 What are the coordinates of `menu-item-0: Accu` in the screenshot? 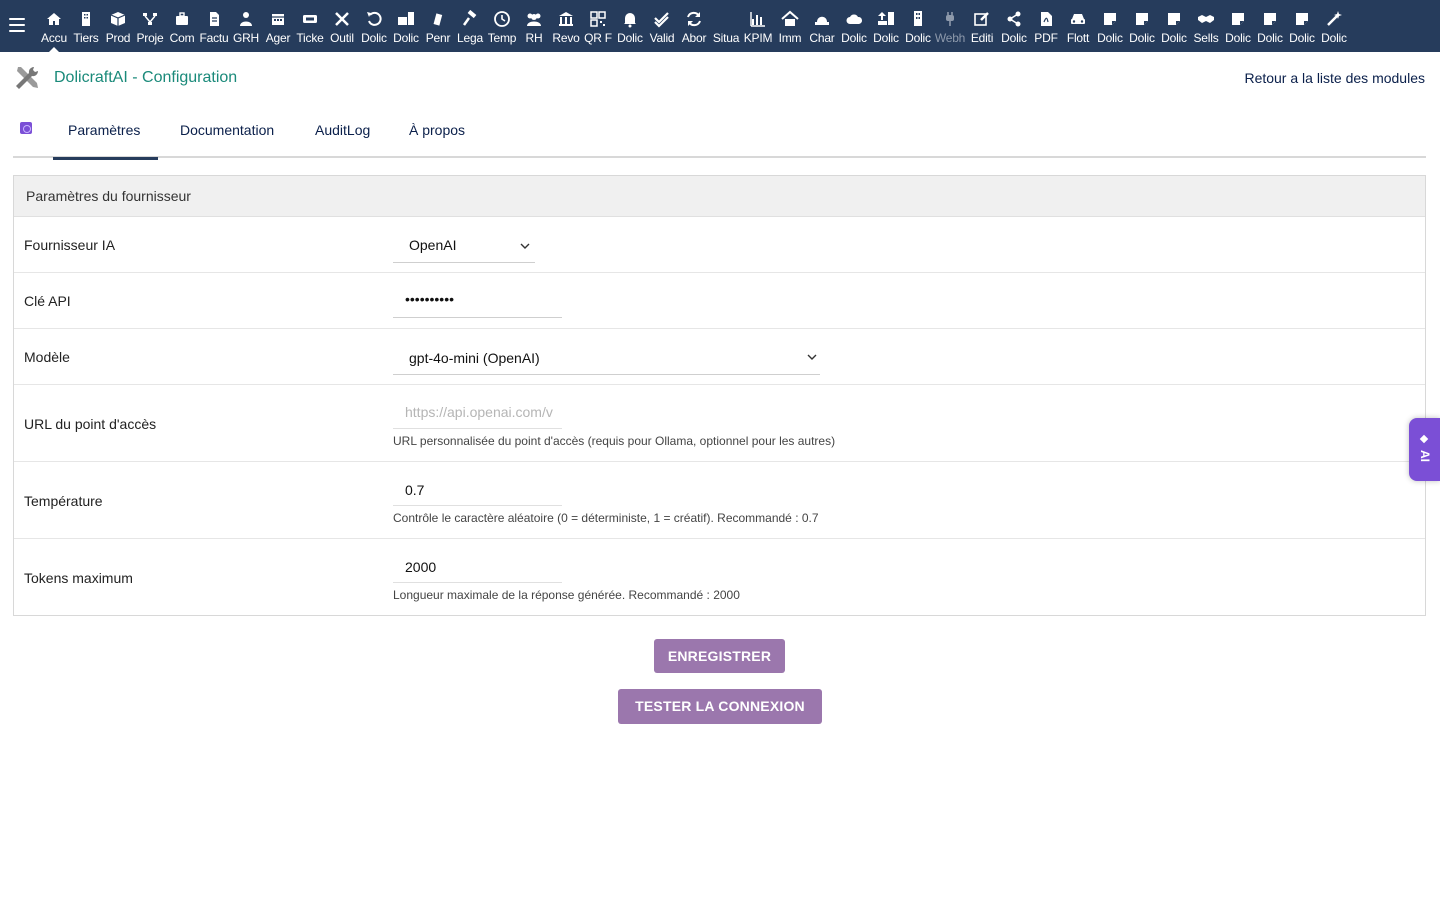 It's located at (54, 26).